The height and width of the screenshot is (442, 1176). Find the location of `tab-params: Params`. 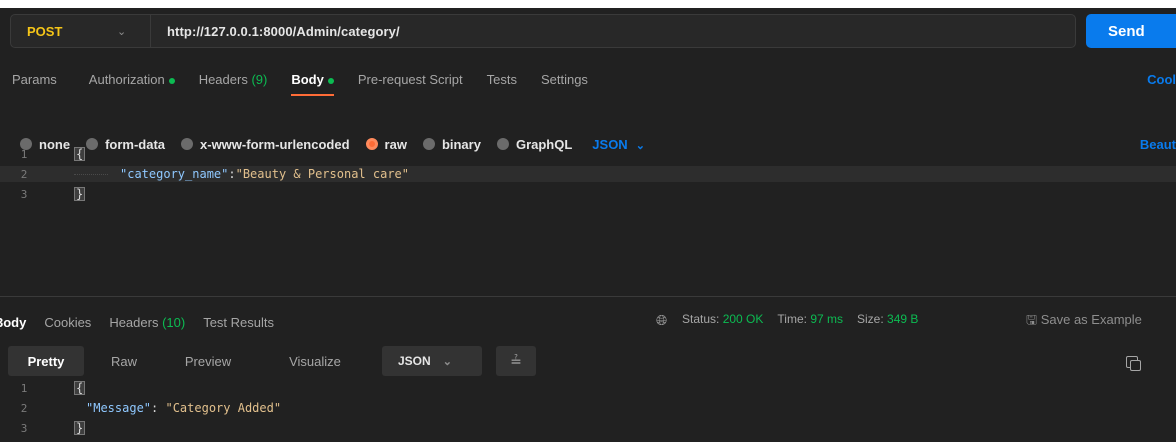

tab-params: Params is located at coordinates (34, 74).